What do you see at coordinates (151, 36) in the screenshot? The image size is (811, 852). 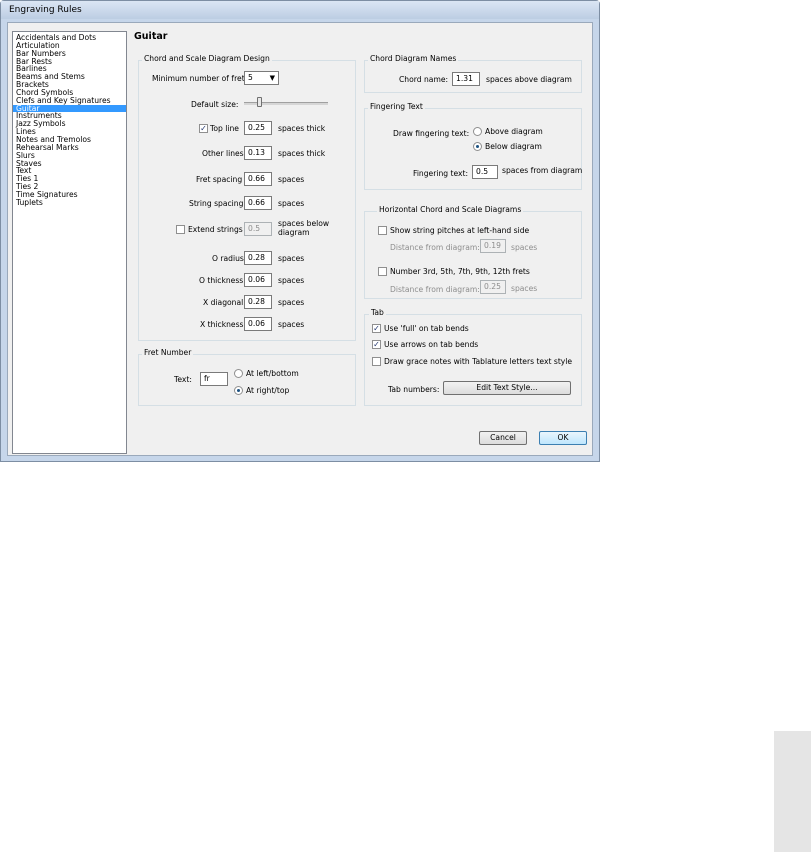 I see `page-title: Guitar` at bounding box center [151, 36].